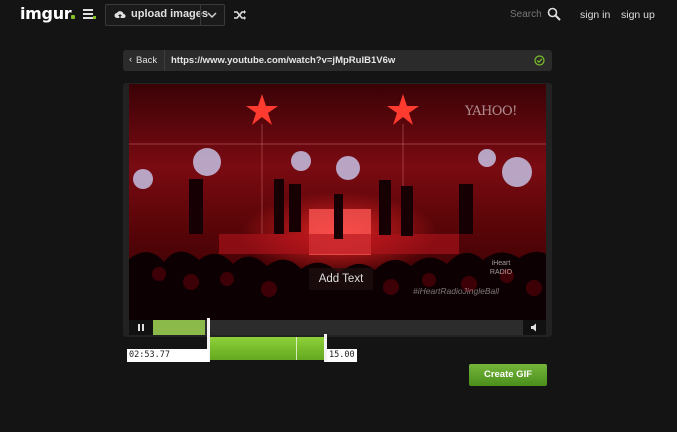 The image size is (677, 432). I want to click on start-time-field: 02:53.77, so click(168, 355).